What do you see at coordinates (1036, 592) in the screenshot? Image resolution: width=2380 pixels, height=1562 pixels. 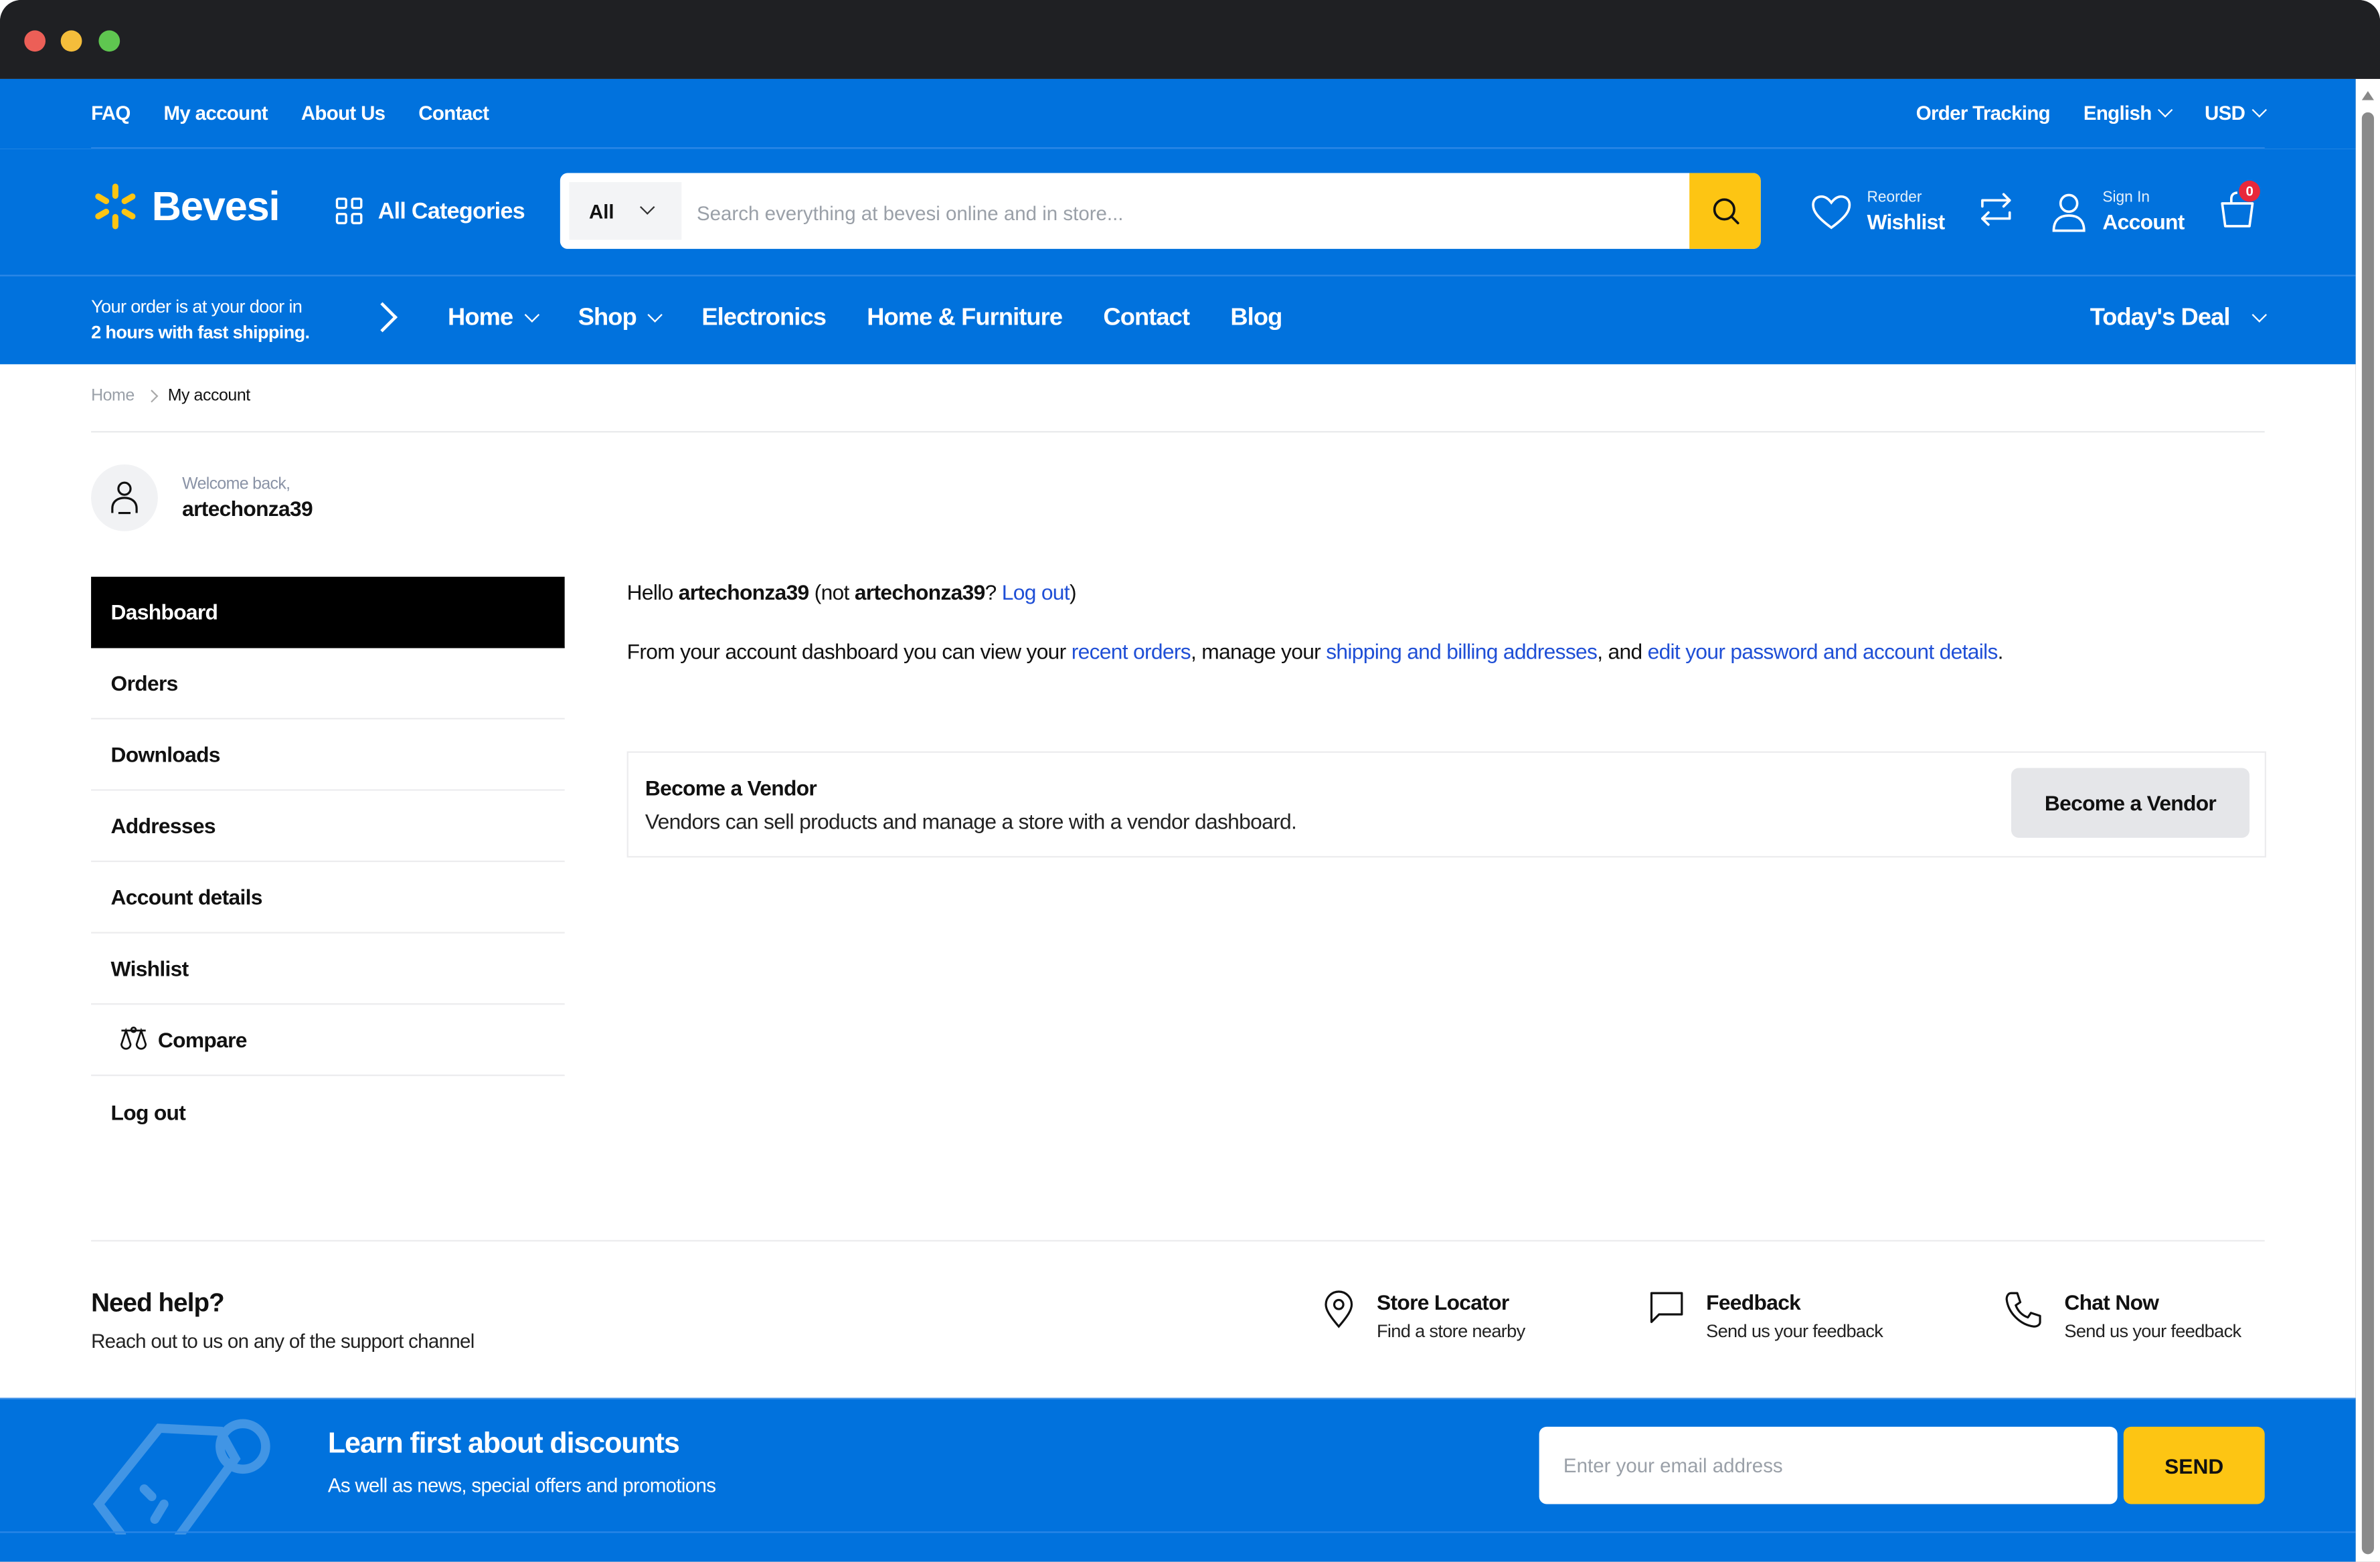 I see `logout-link: Log out` at bounding box center [1036, 592].